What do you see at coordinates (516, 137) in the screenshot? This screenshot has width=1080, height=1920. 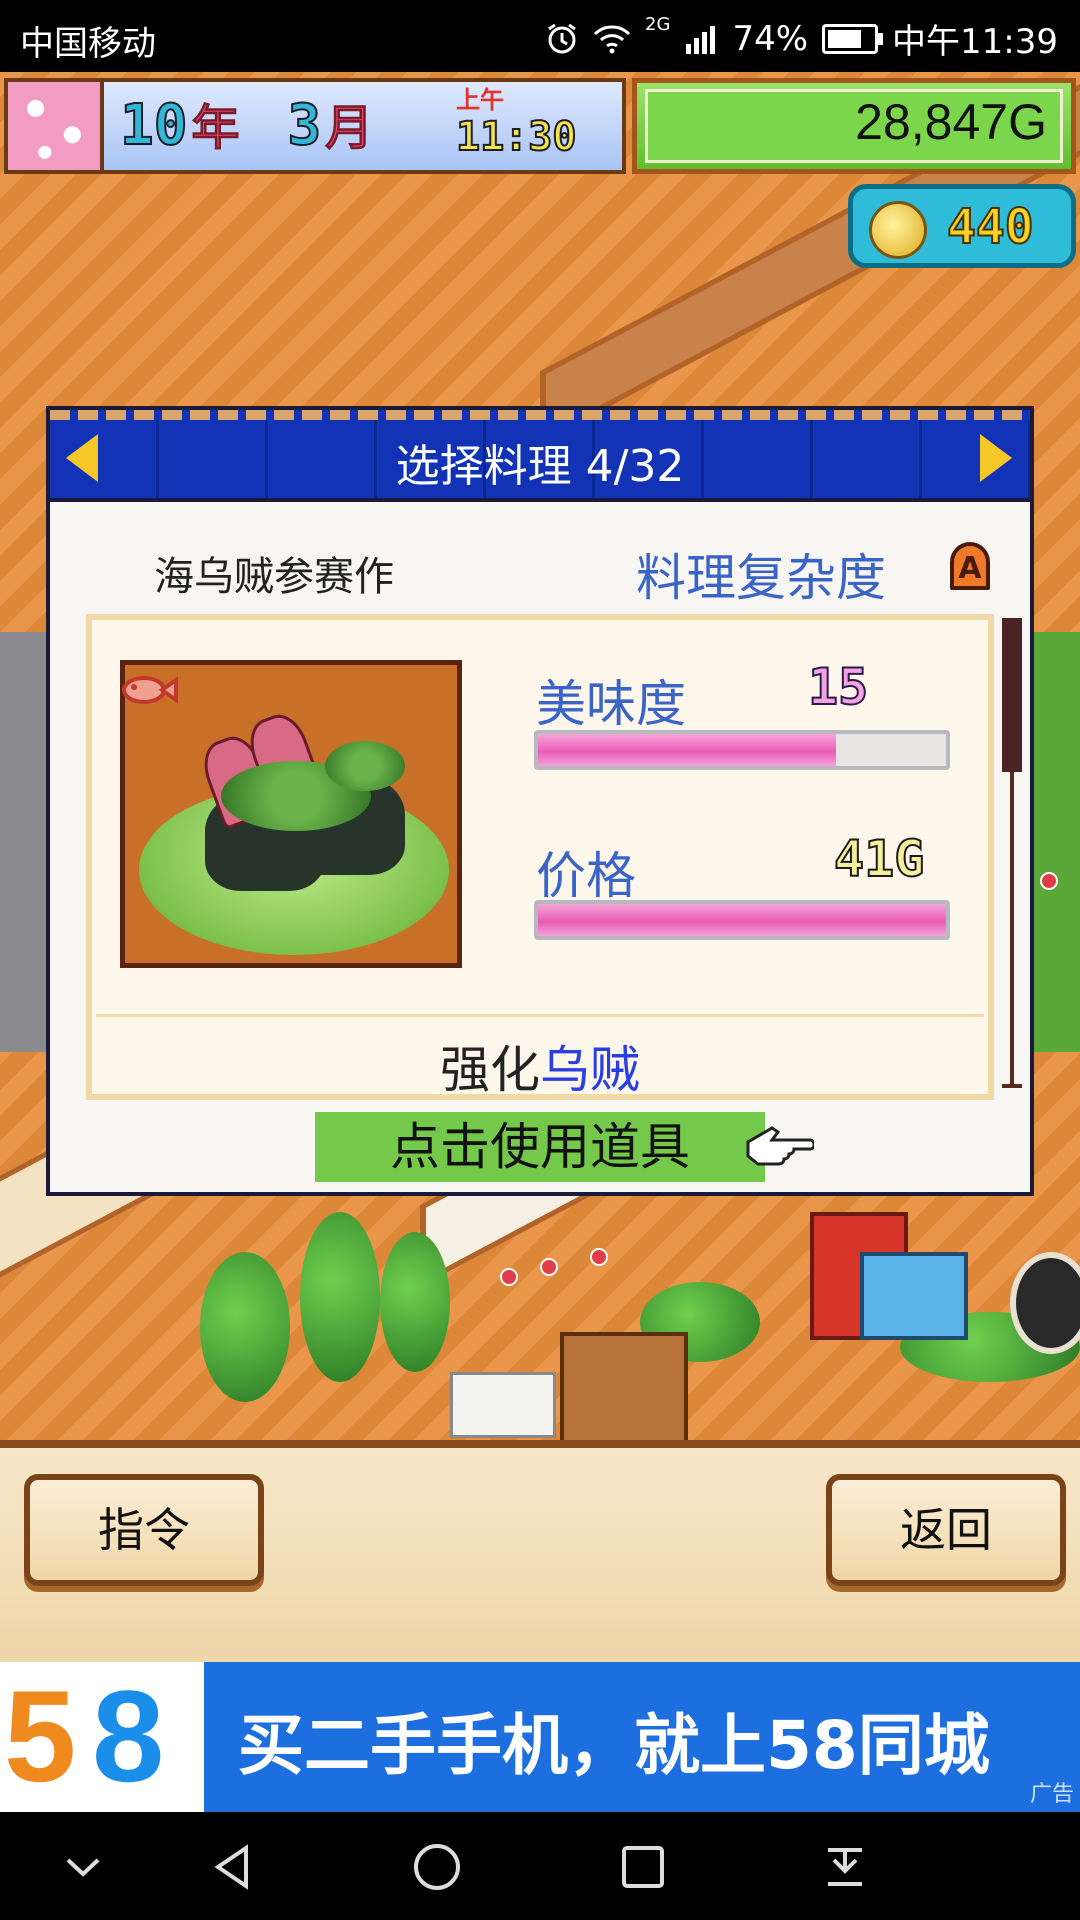 I see `game-clock: 11:30` at bounding box center [516, 137].